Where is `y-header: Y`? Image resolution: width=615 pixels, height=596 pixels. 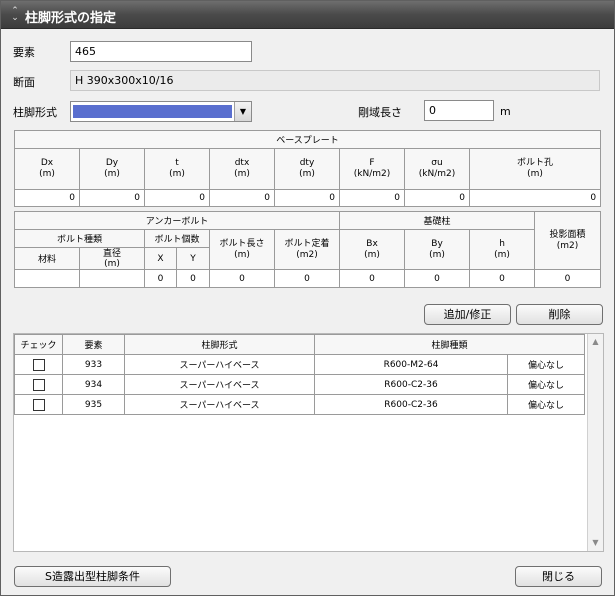
y-header: Y is located at coordinates (193, 258).